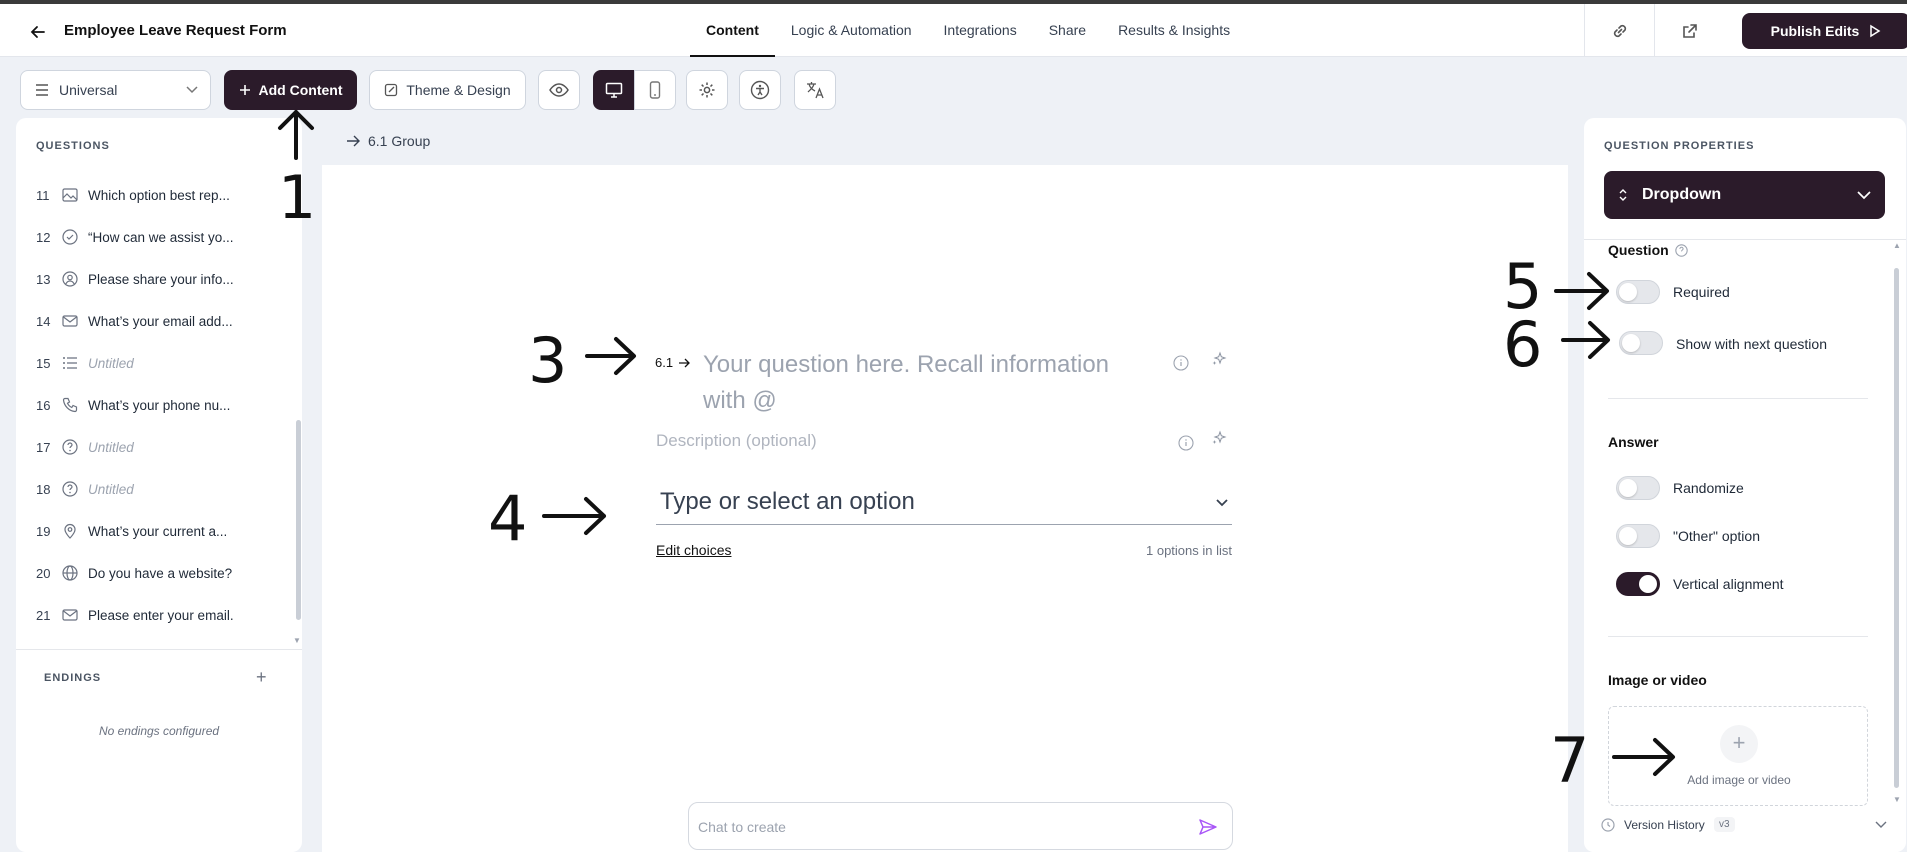 Image resolution: width=1907 pixels, height=852 pixels. What do you see at coordinates (508, 518) in the screenshot?
I see `annotation-number-4: 4` at bounding box center [508, 518].